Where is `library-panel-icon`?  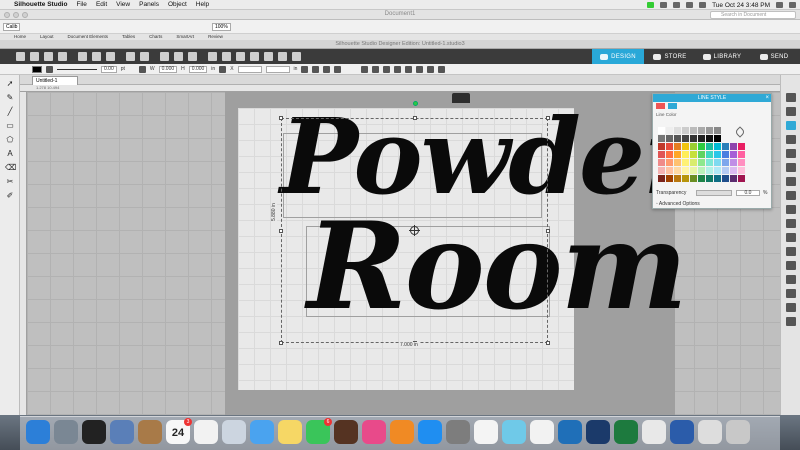
library-panel-icon is located at coordinates (791, 321).